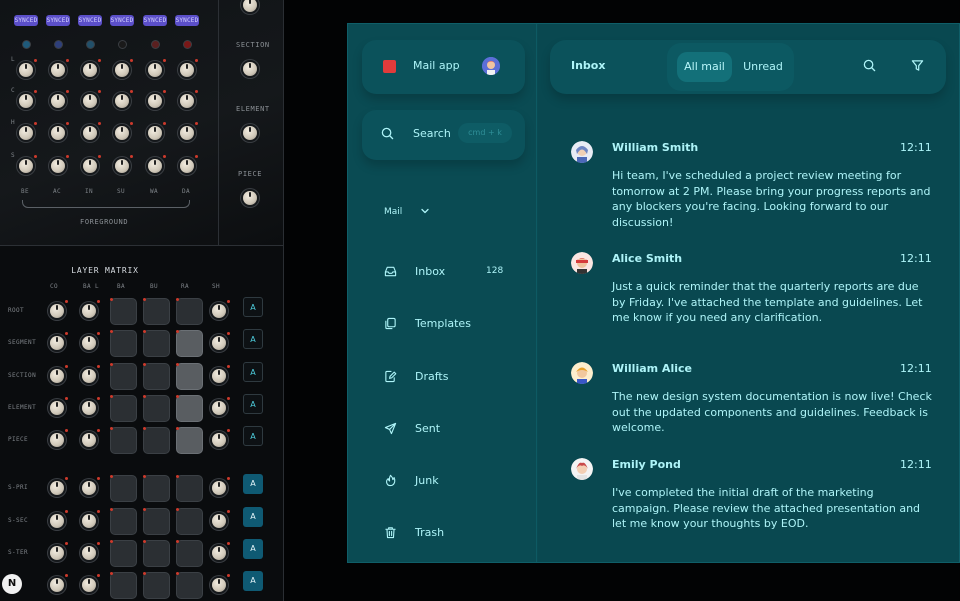 Image resolution: width=960 pixels, height=601 pixels. I want to click on sidebar-item-drafts: Drafts, so click(442, 377).